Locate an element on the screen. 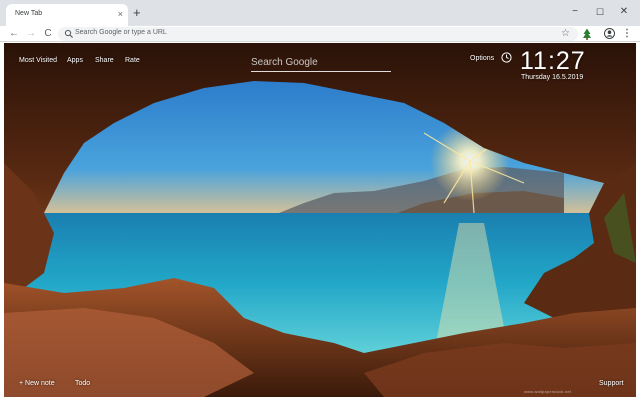 This screenshot has width=640, height=400. maximize-button: ☐ is located at coordinates (600, 12).